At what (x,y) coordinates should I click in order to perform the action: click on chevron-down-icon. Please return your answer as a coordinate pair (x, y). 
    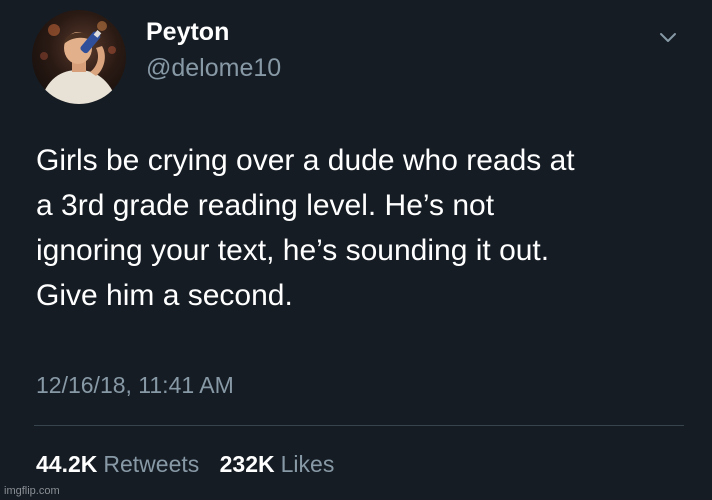
    Looking at the image, I should click on (668, 37).